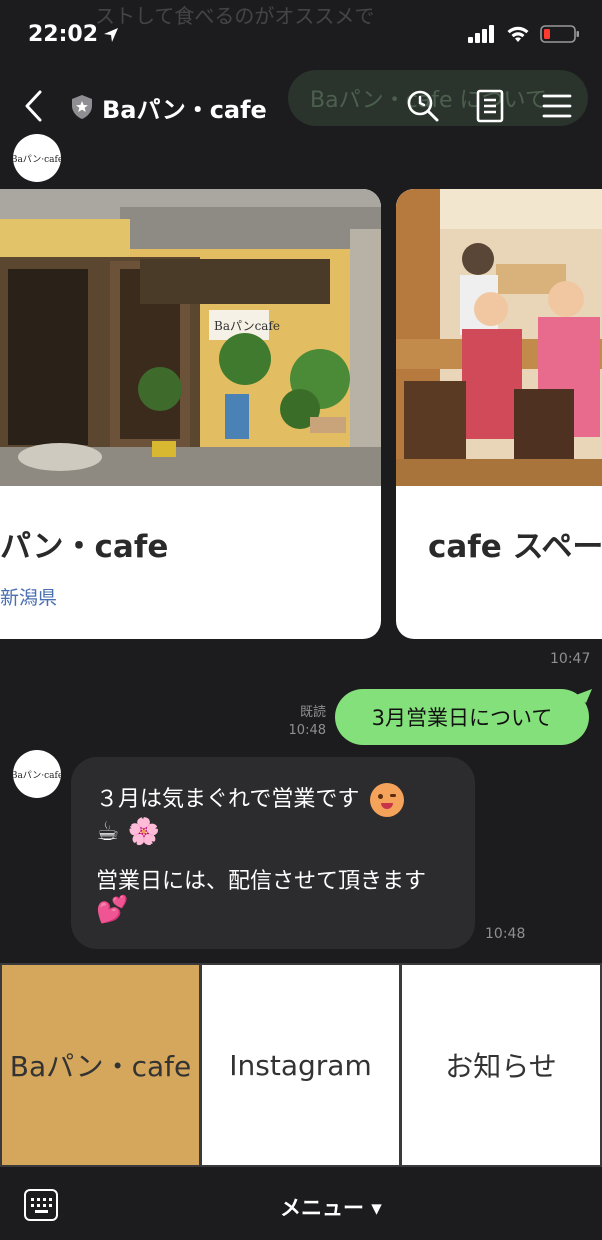  I want to click on carousel-card-2: cafe スペー, so click(499, 414).